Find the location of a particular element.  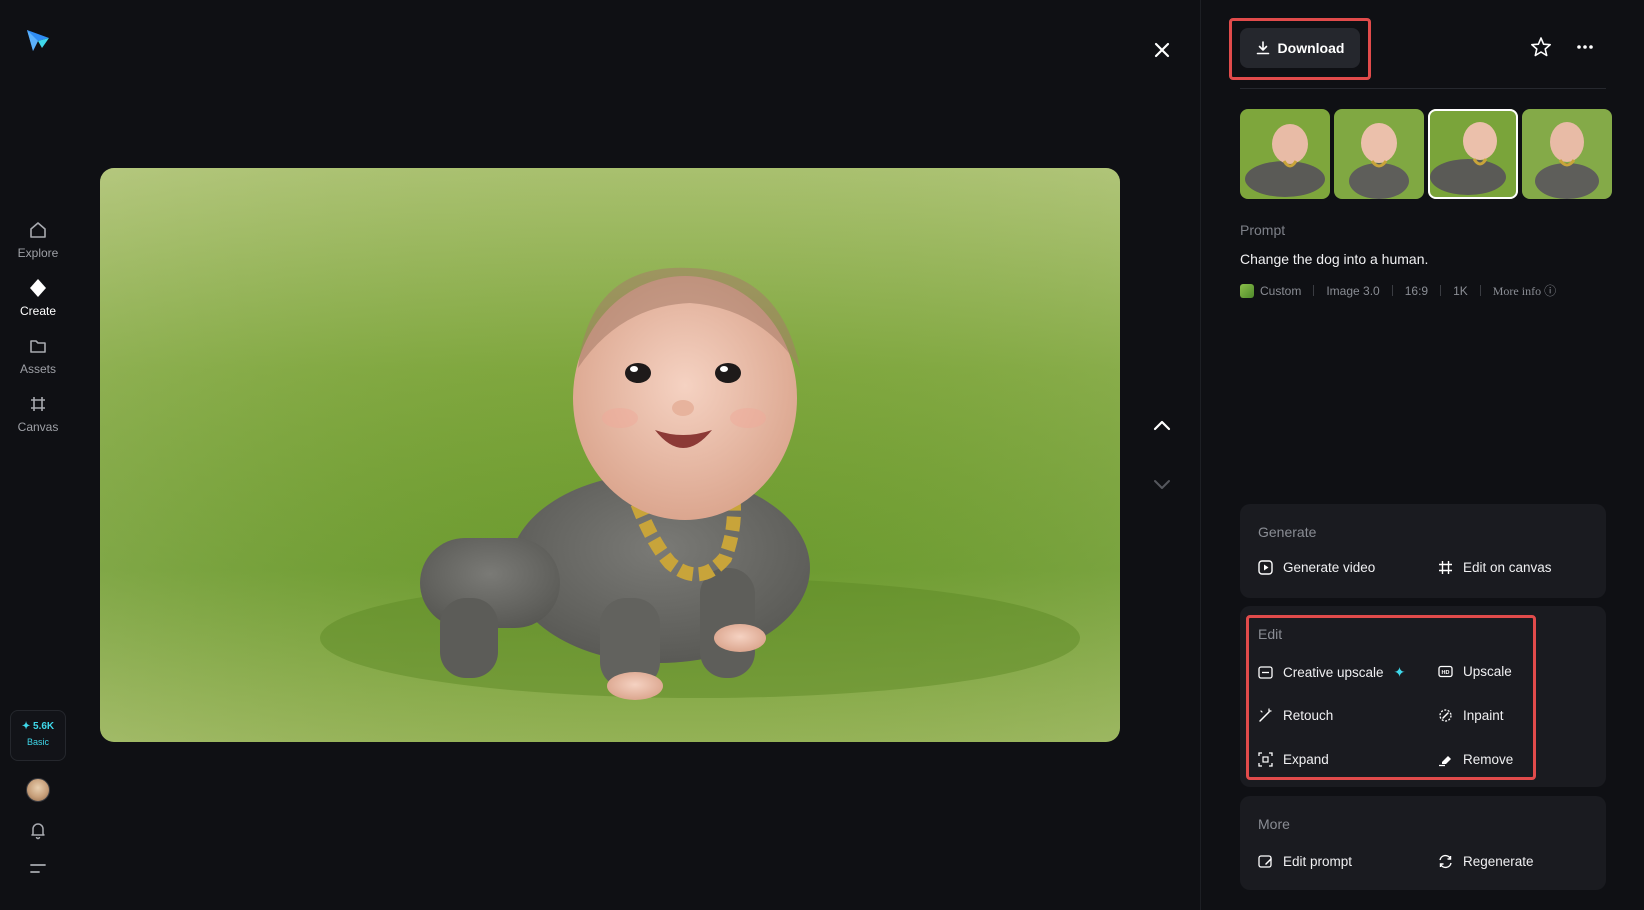

more-title: More is located at coordinates (1274, 824).